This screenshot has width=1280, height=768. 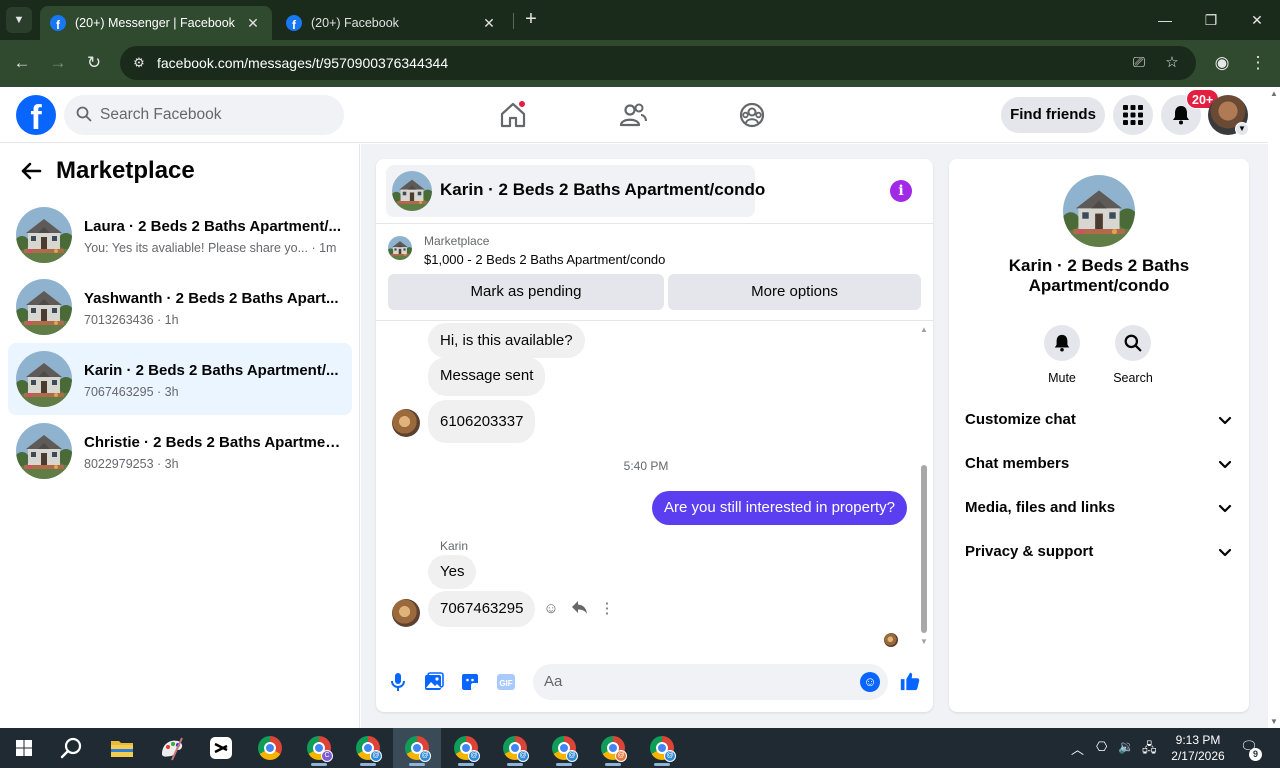 What do you see at coordinates (1172, 63) in the screenshot?
I see `bookmark-star-icon: ☆` at bounding box center [1172, 63].